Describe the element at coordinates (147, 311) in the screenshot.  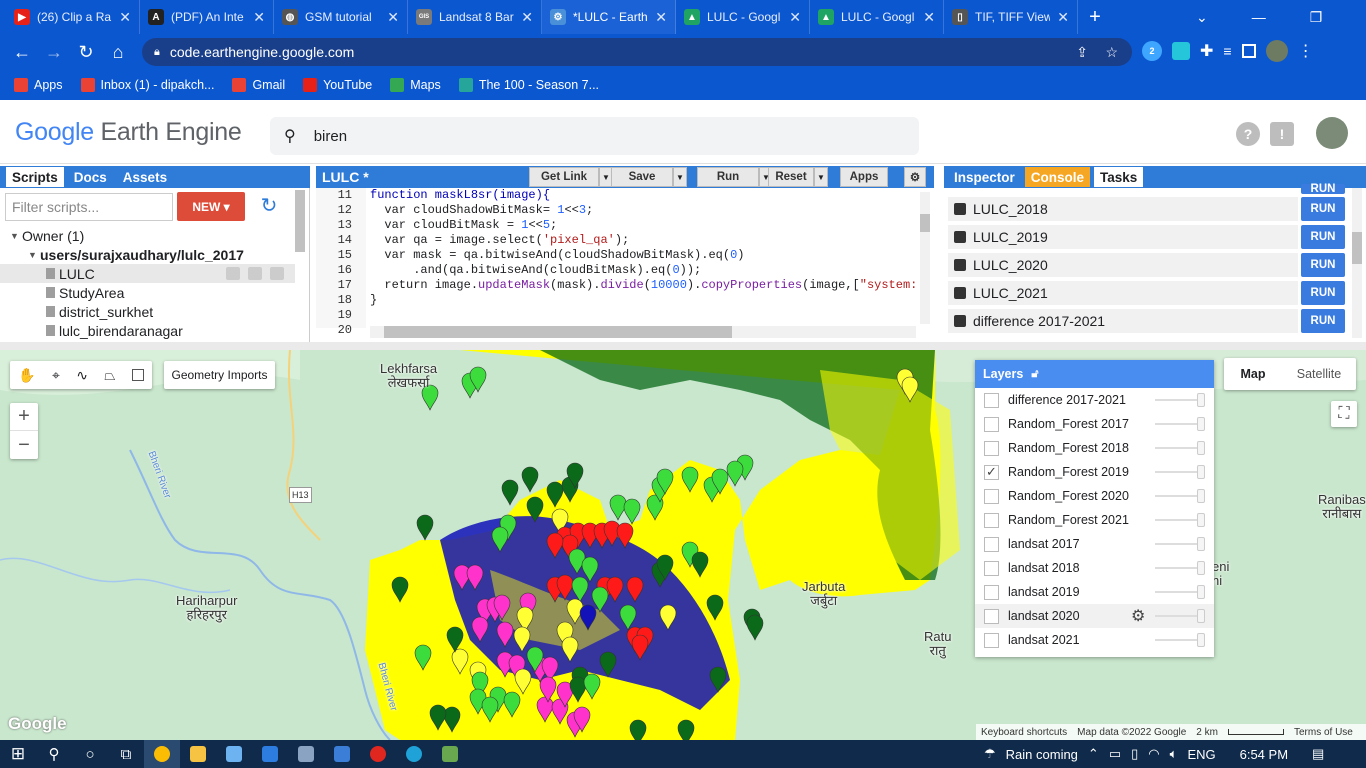
I see `file-district-surkhet: district_surkhet` at that location.